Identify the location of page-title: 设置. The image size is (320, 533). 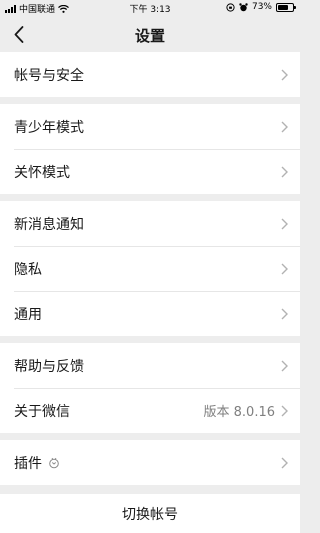
(149, 36).